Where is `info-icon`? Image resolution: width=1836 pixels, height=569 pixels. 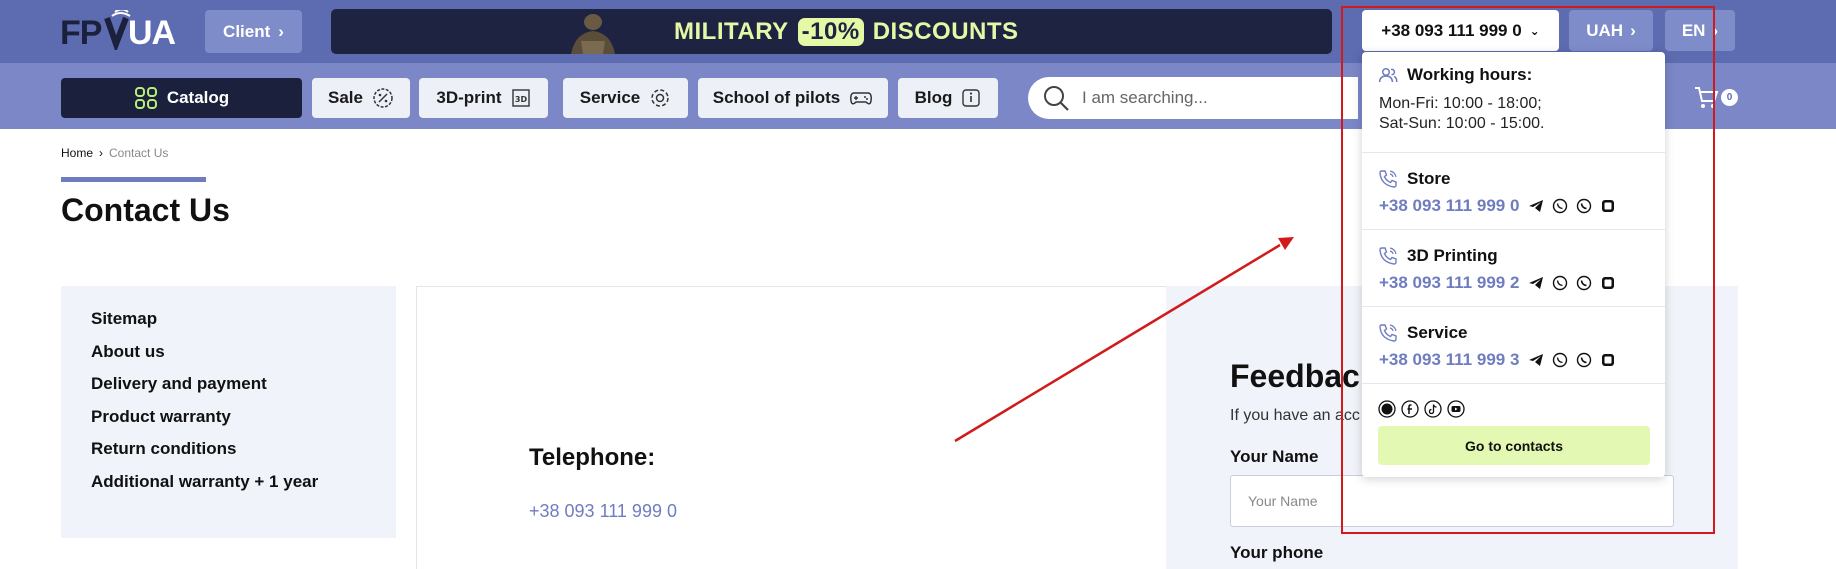
info-icon is located at coordinates (971, 98).